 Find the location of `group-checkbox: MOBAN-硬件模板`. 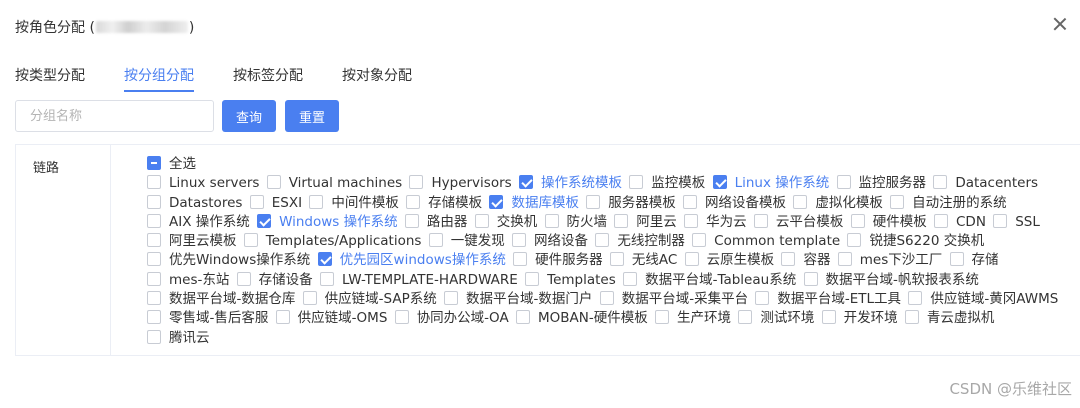

group-checkbox: MOBAN-硬件模板 is located at coordinates (581, 318).